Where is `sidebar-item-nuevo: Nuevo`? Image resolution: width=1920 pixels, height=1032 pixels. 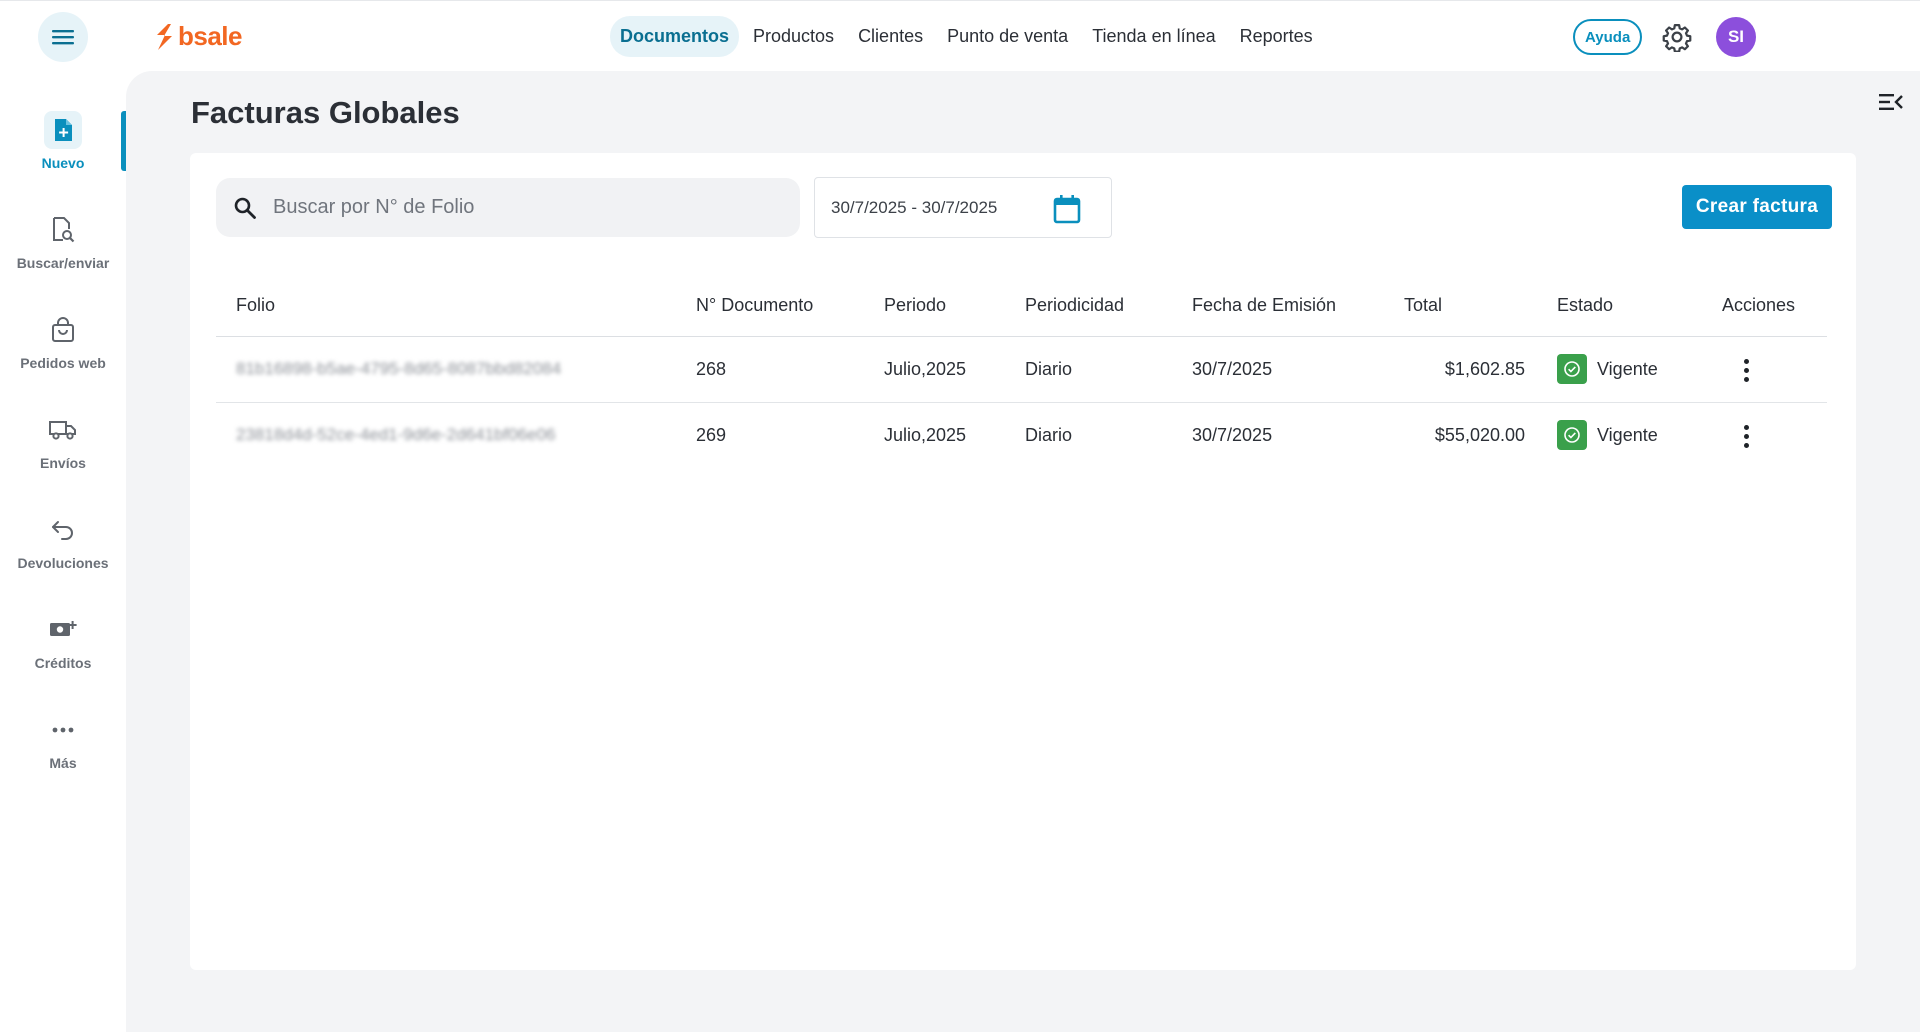 sidebar-item-nuevo: Nuevo is located at coordinates (63, 141).